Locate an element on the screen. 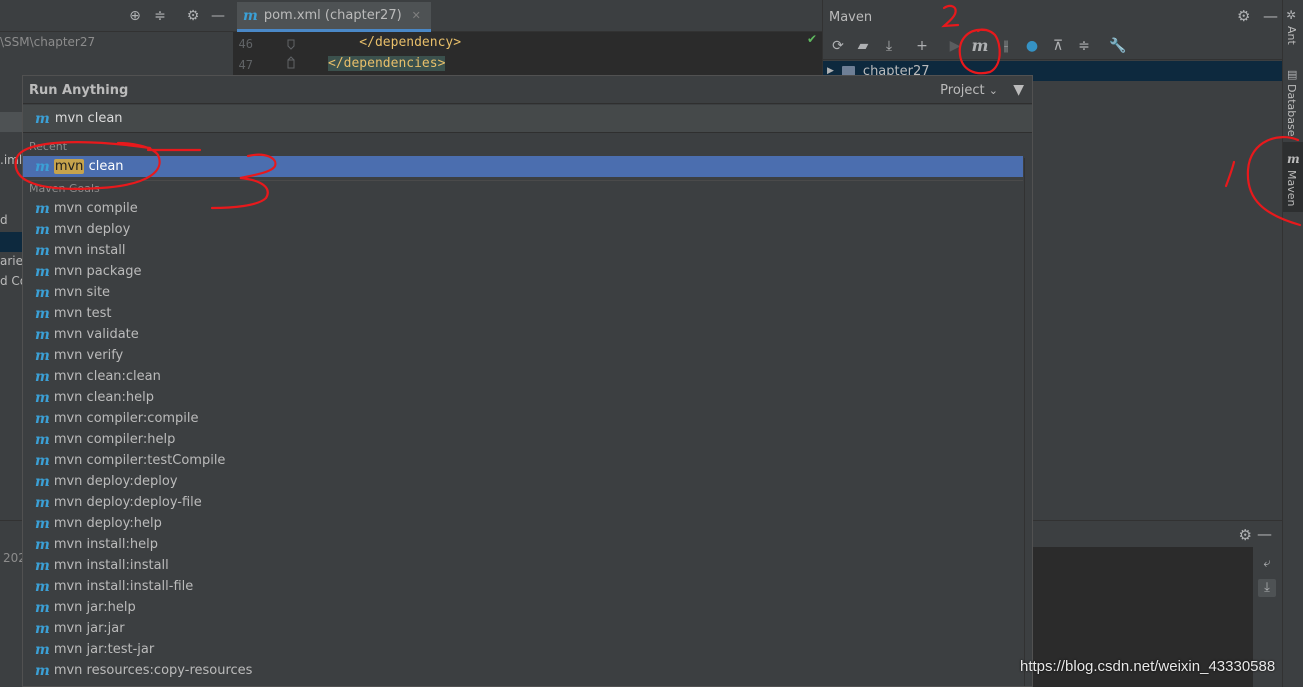  maven-toolbar: ⟳ ▰ ⤓ + ▶ m ⫲ ● ⊼ ≑ 🔧 is located at coordinates (1053, 46).